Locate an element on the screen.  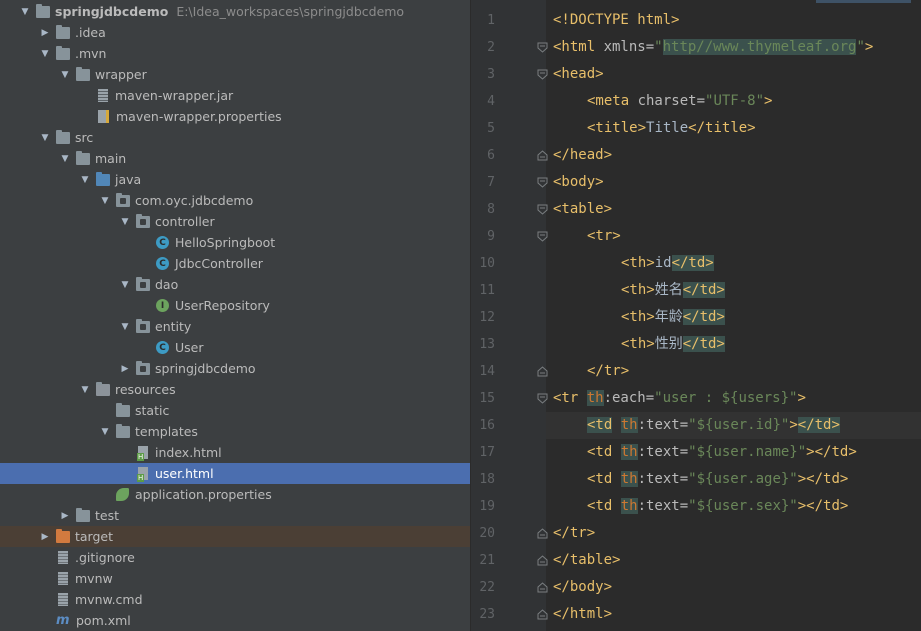
line-number: 3 is located at coordinates (491, 74).